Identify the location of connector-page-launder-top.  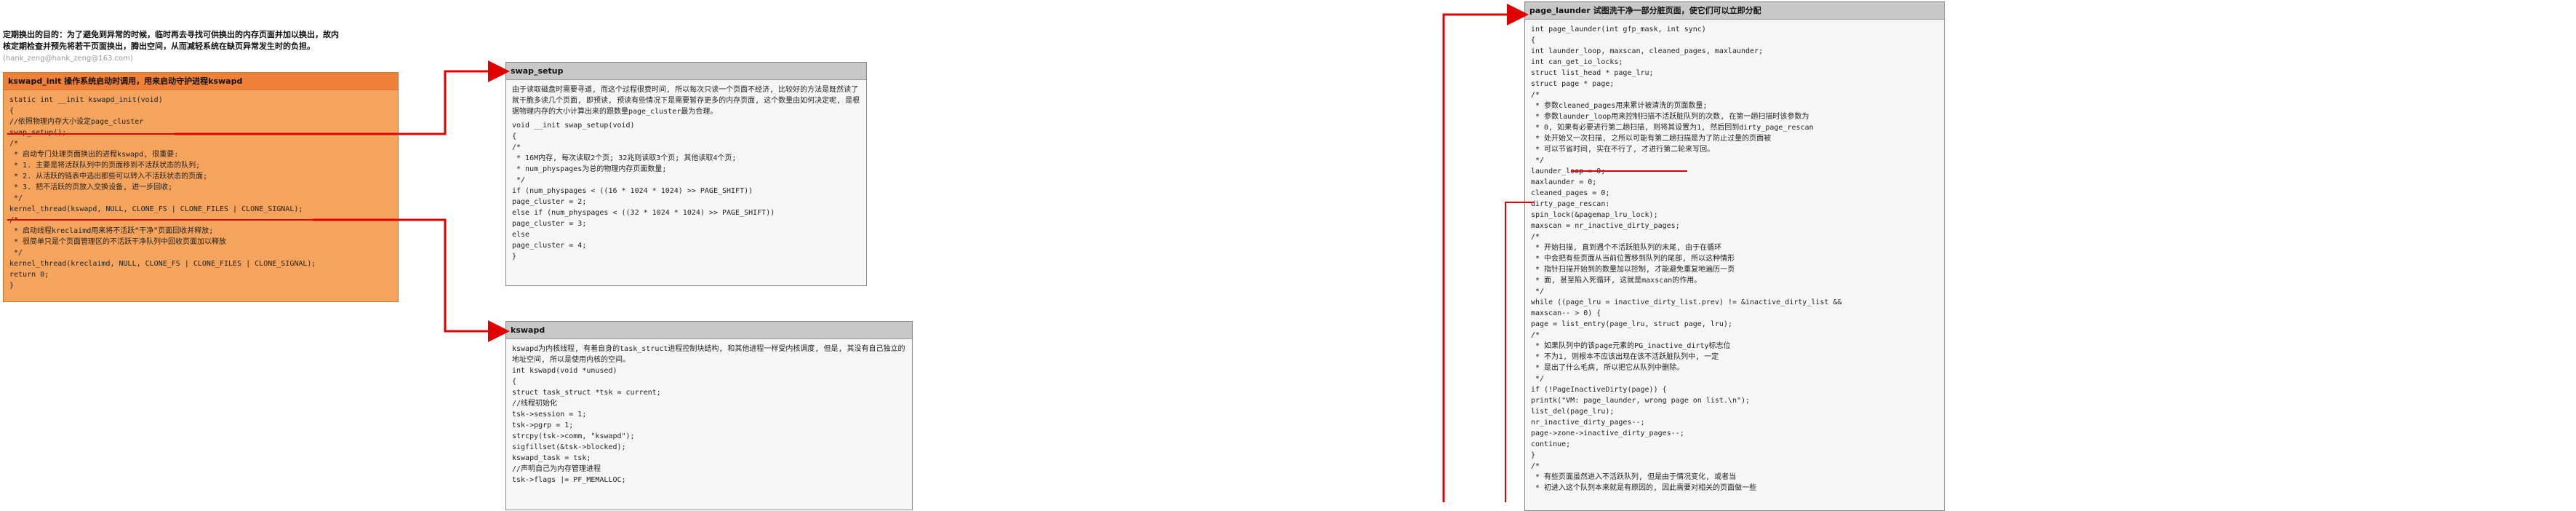
(1485, 253).